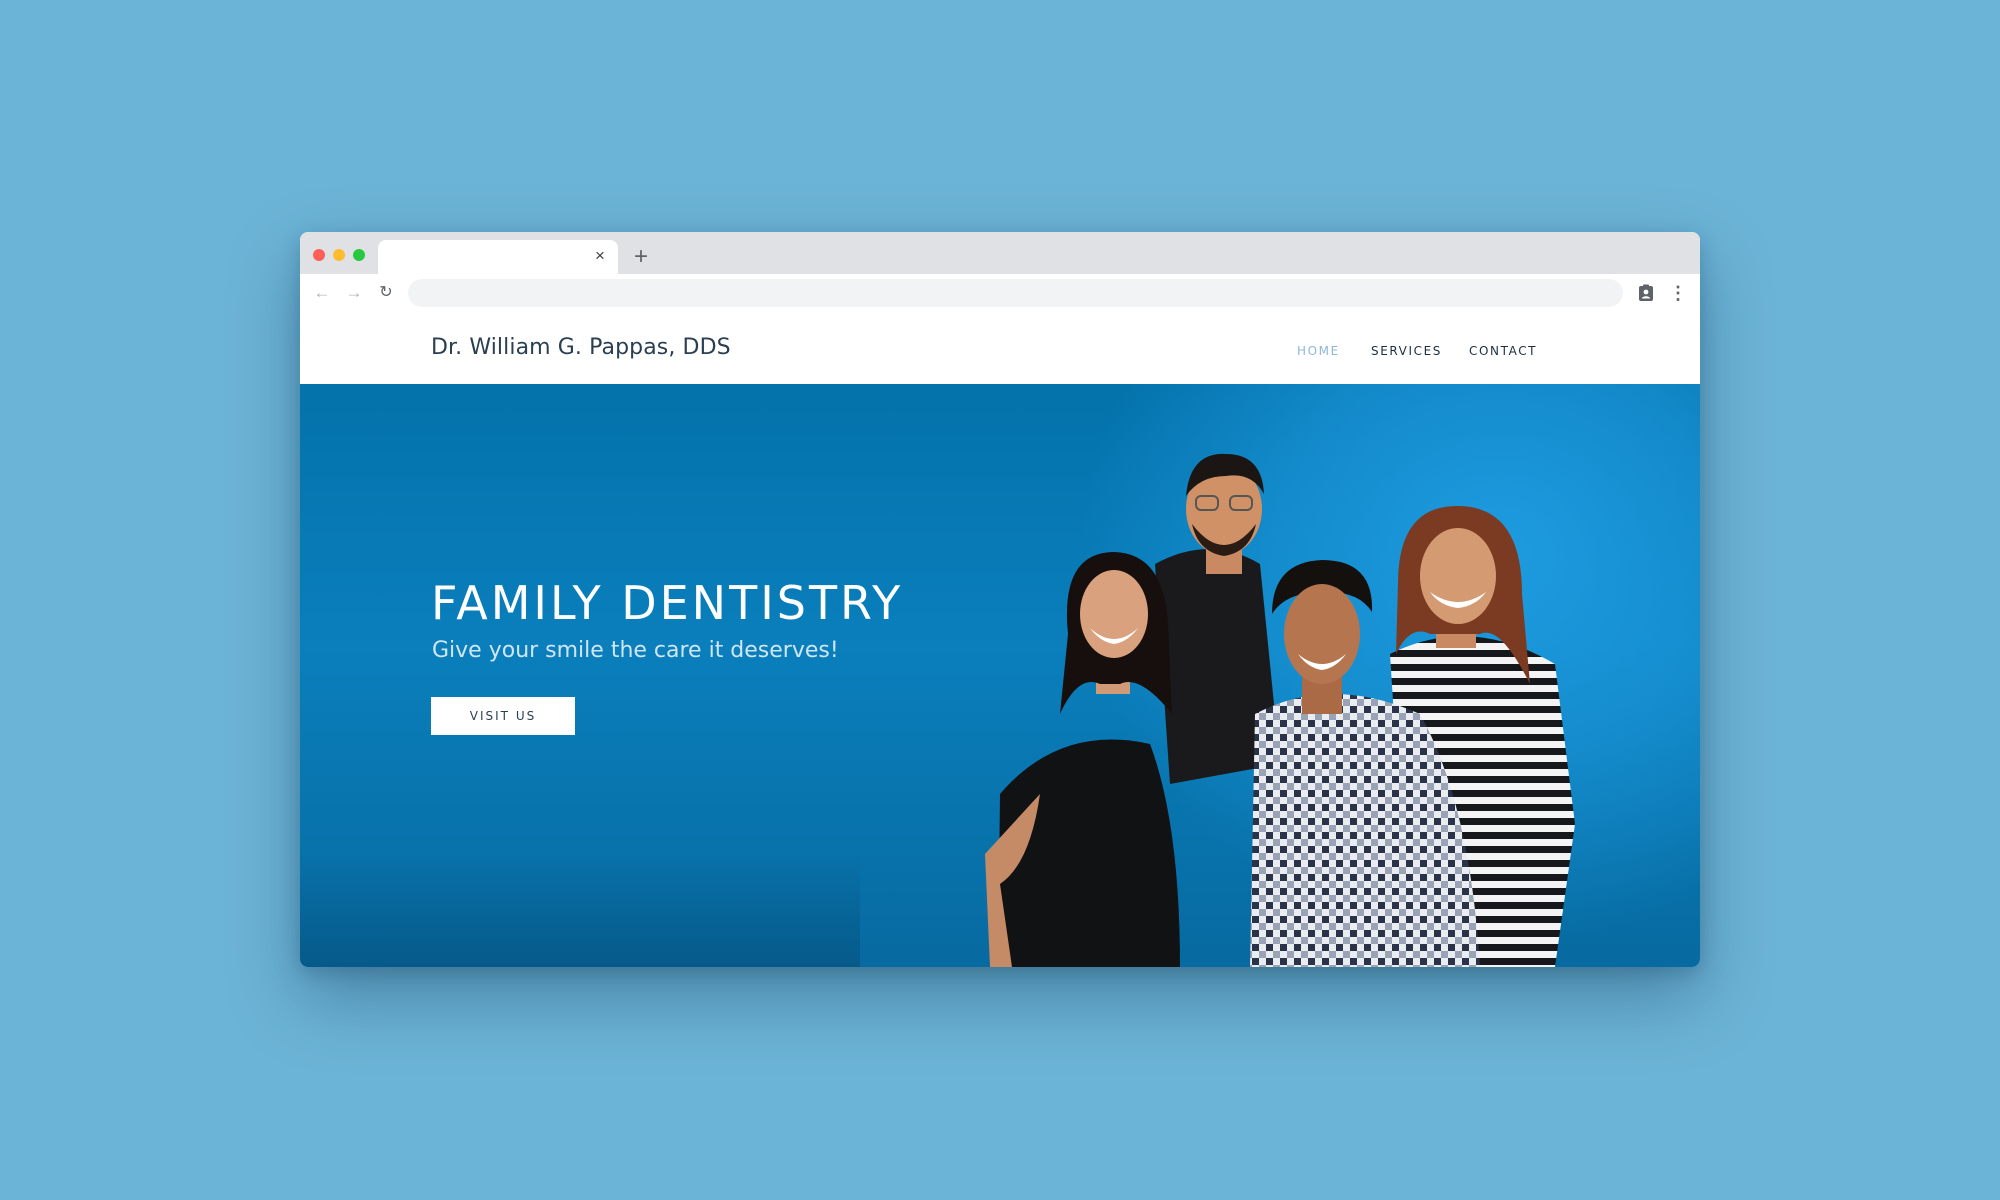 This screenshot has width=2000, height=1200. I want to click on hero-title: FAMILY DENTISTRY, so click(667, 603).